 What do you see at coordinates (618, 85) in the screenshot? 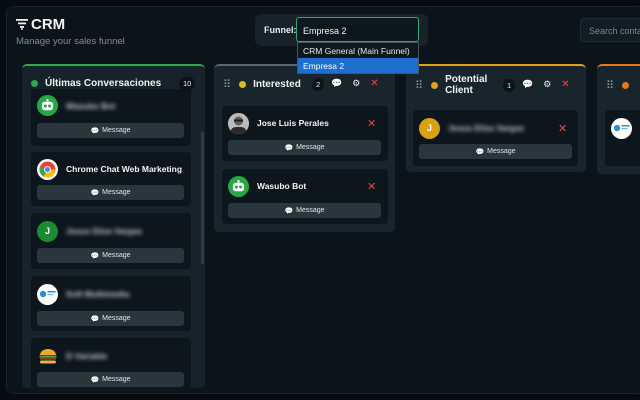
I see `column-header: ⠿` at bounding box center [618, 85].